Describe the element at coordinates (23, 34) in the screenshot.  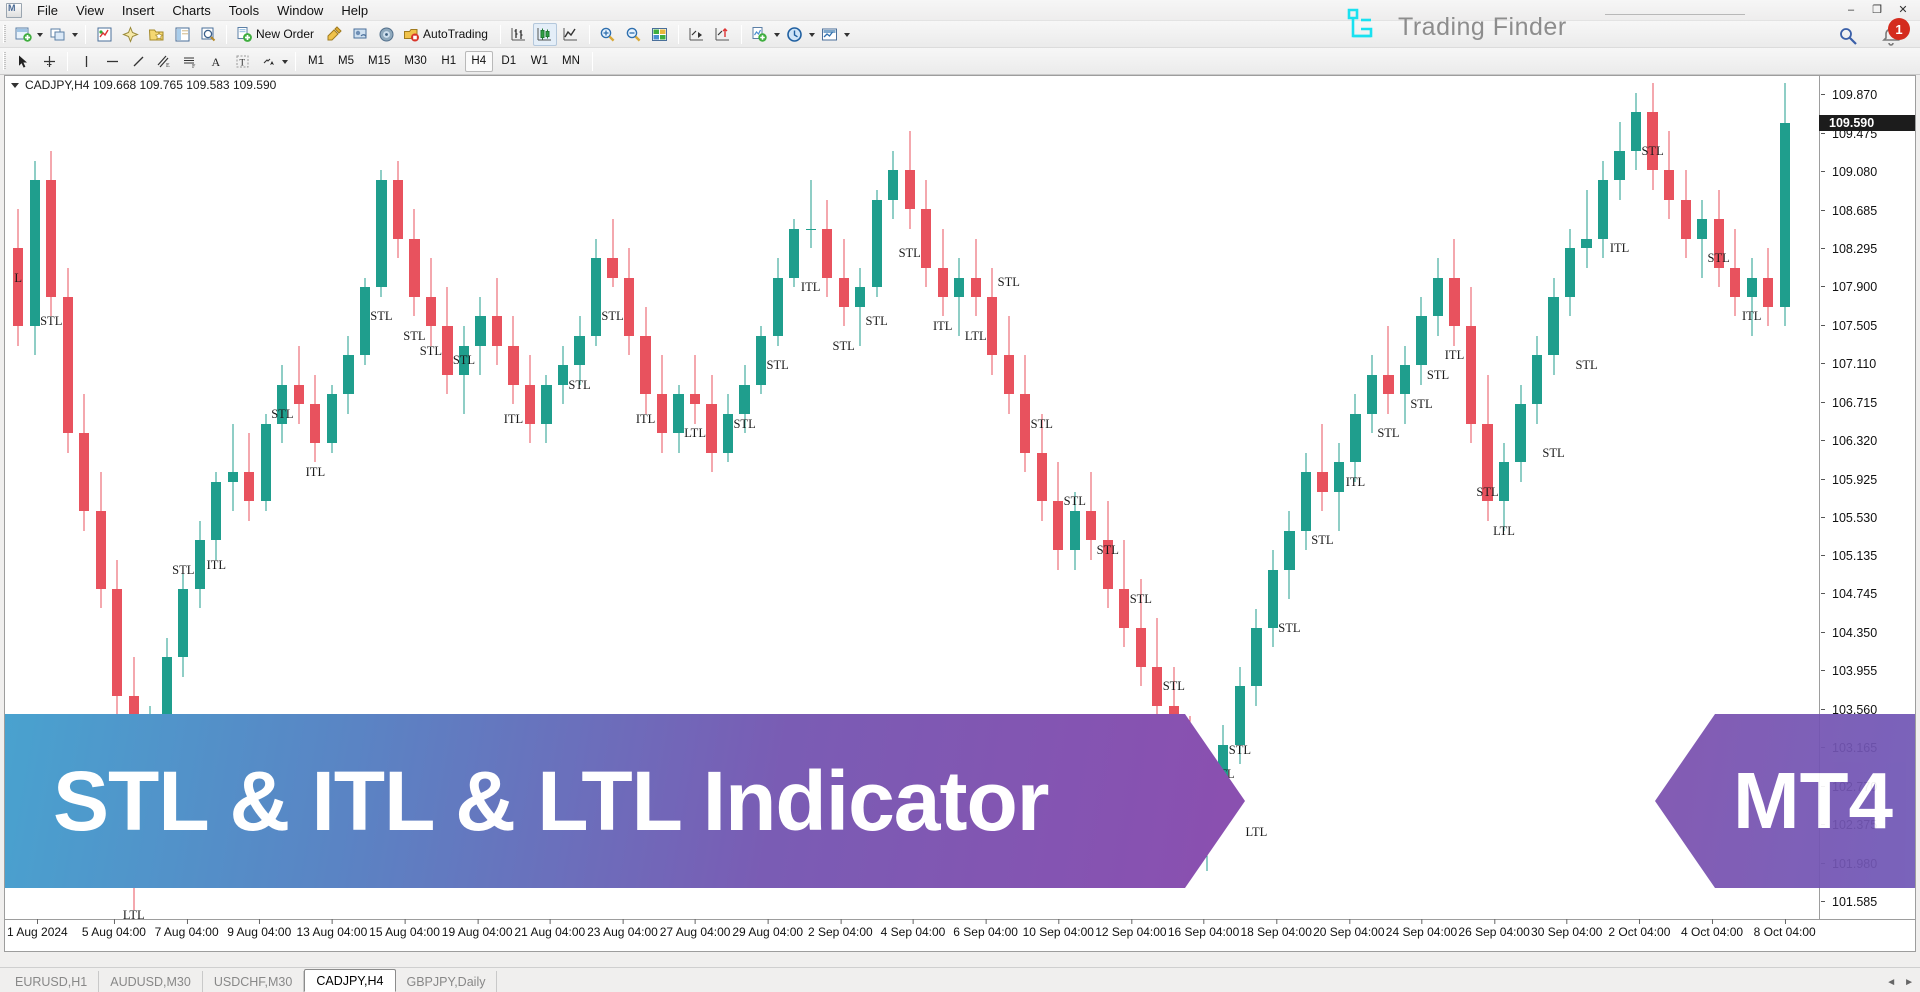
I see `new-chart-button` at that location.